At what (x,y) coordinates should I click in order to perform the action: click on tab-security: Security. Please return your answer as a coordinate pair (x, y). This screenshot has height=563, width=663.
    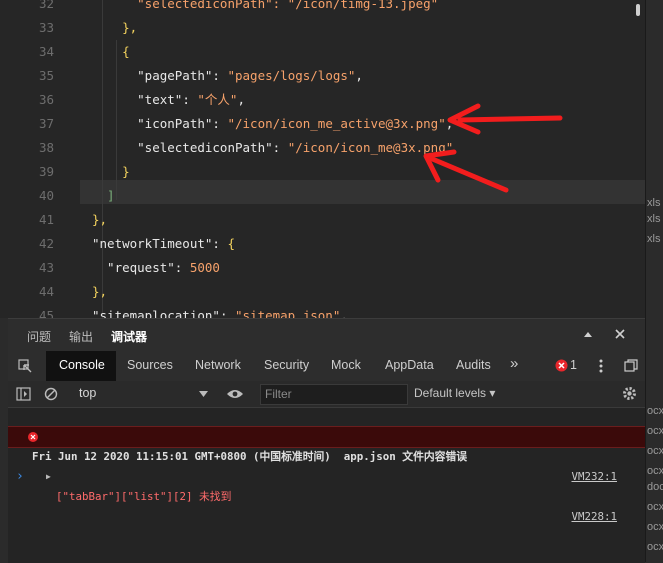
    Looking at the image, I should click on (286, 365).